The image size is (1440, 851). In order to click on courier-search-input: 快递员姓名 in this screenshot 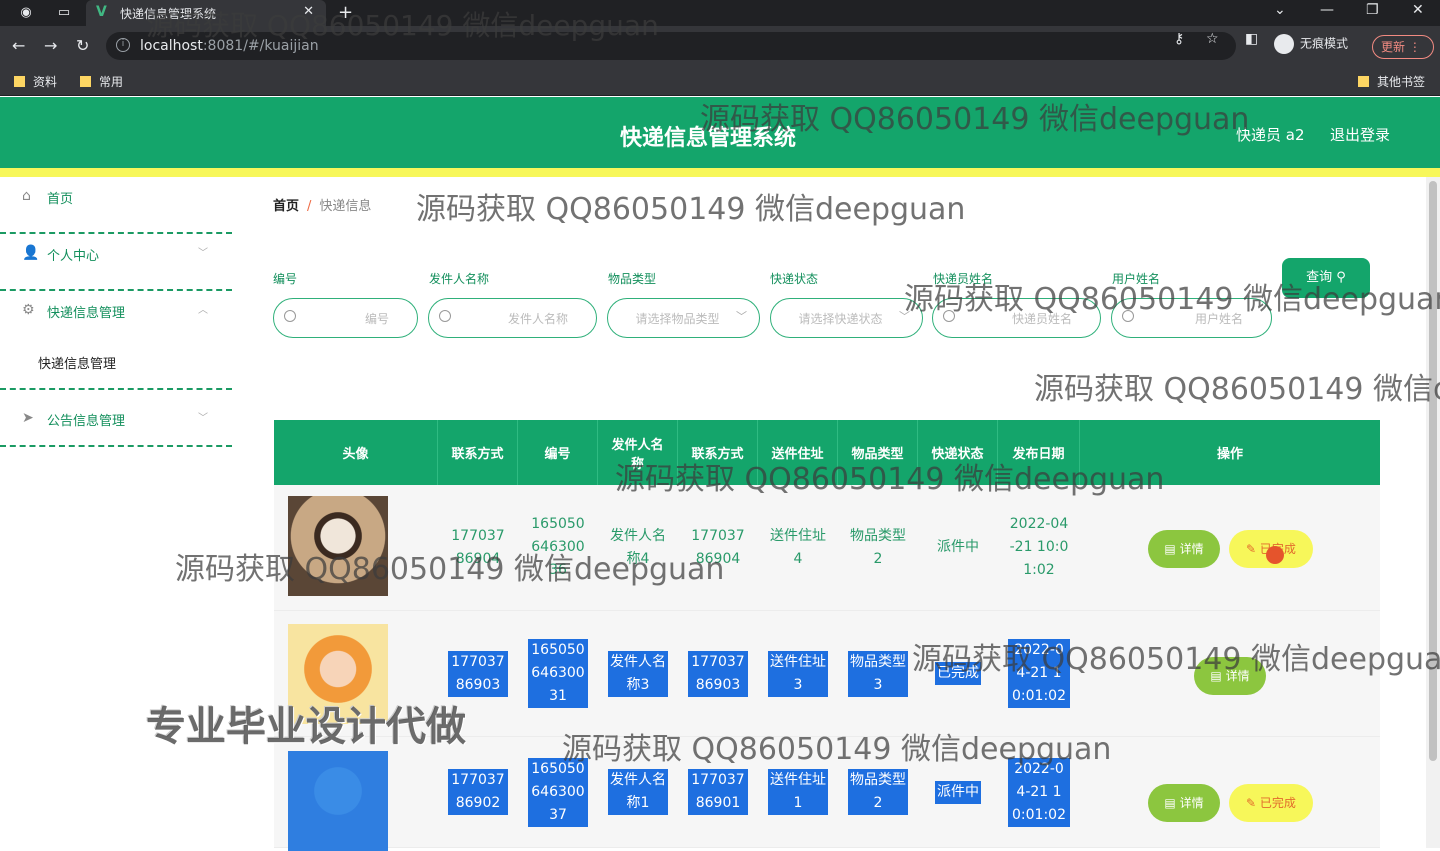, I will do `click(1016, 318)`.